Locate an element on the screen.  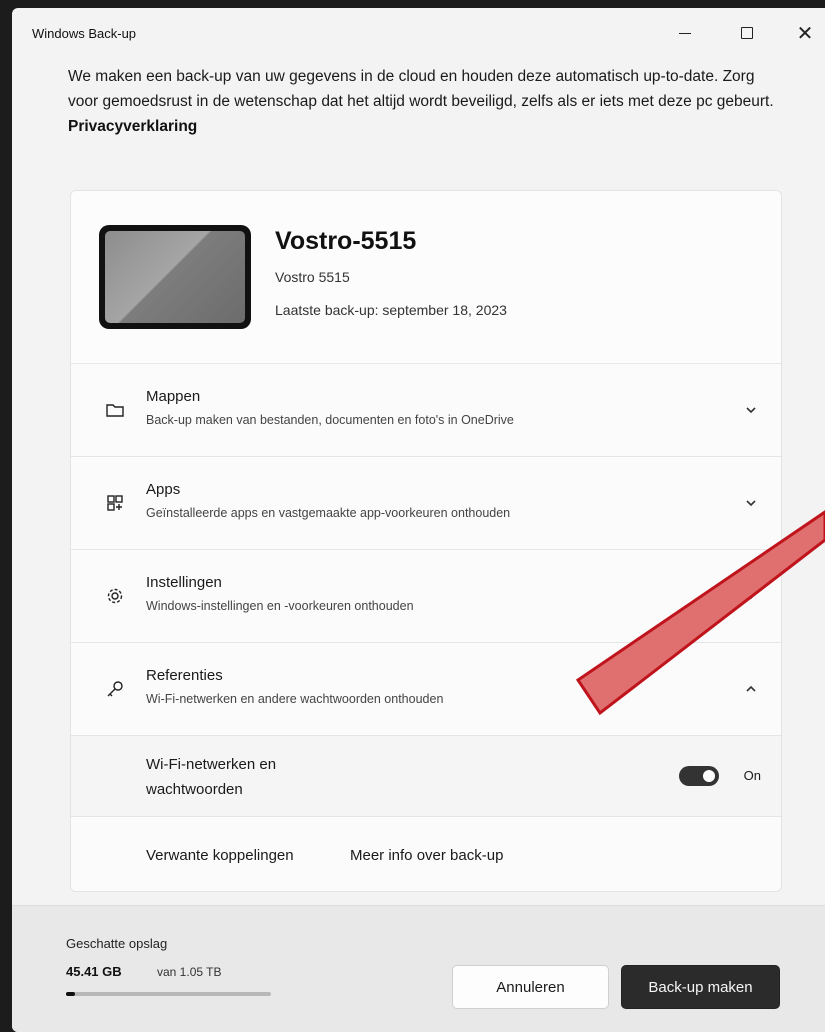
maximize-icon is located at coordinates (747, 33).